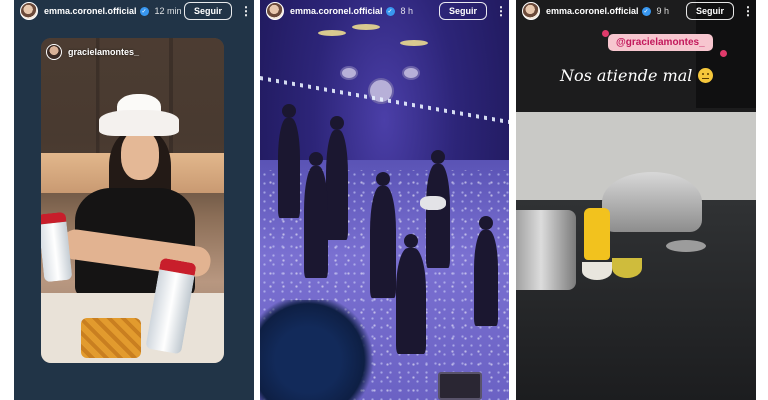 Image resolution: width=768 pixels, height=400 pixels. Describe the element at coordinates (139, 123) in the screenshot. I see `cowboy-hat-brim` at that location.